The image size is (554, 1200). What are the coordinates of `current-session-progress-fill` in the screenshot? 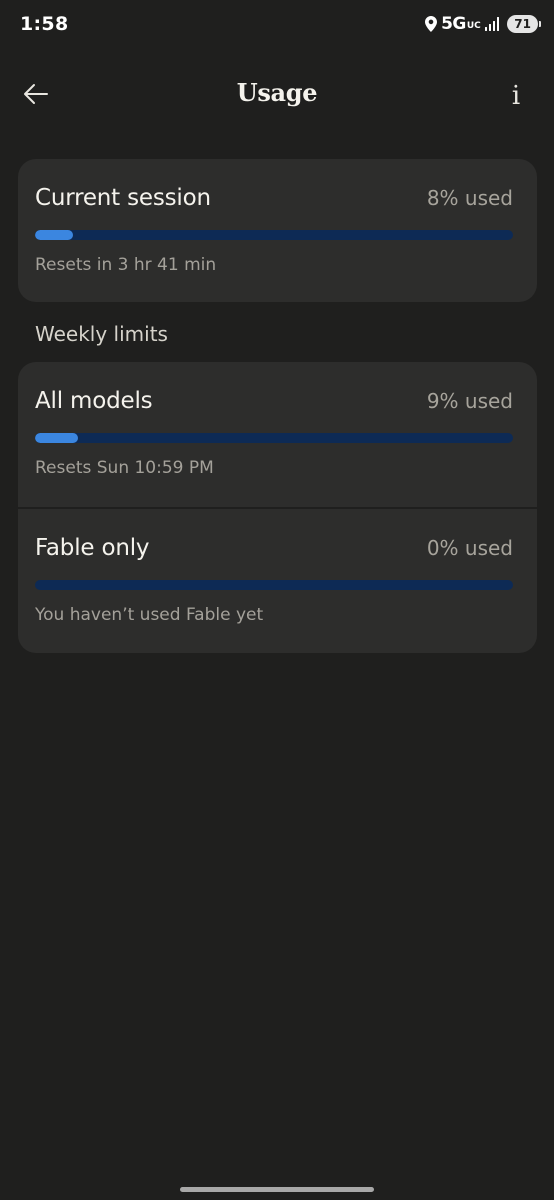 It's located at (54, 235).